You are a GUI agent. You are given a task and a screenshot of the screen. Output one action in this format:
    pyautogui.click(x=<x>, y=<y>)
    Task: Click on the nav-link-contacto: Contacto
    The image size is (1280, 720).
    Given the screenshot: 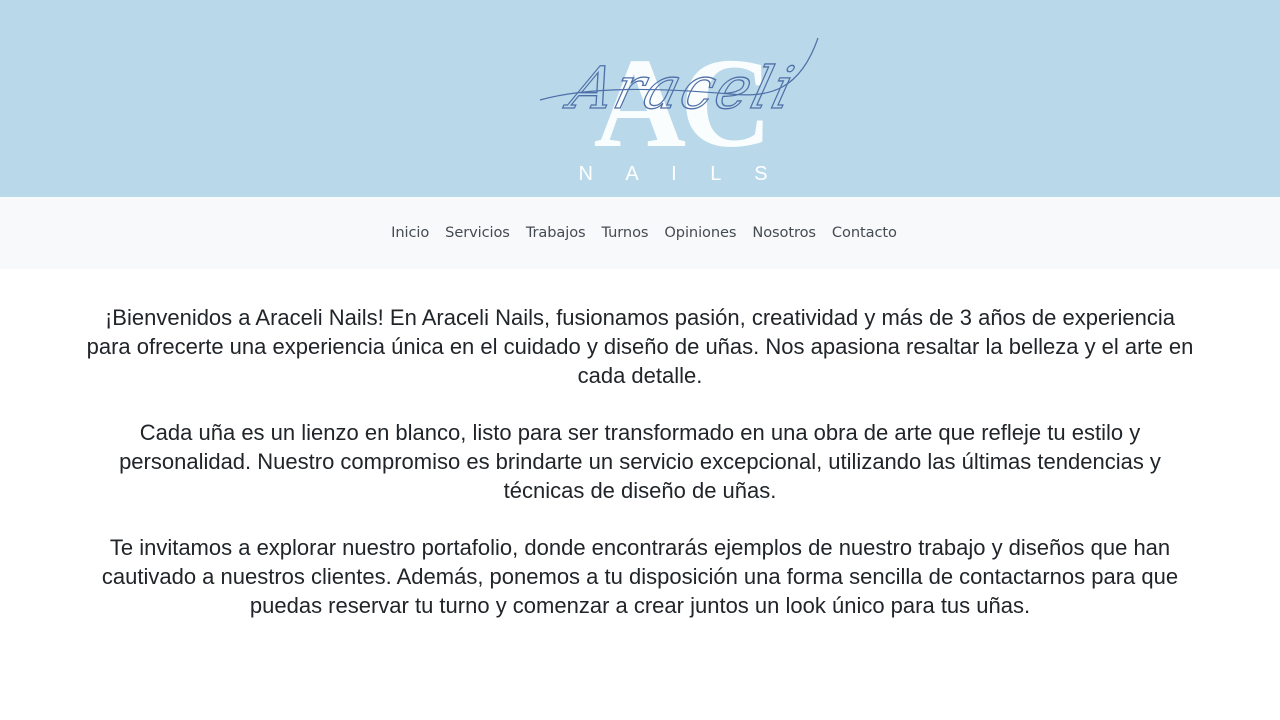 What is the action you would take?
    pyautogui.click(x=864, y=232)
    